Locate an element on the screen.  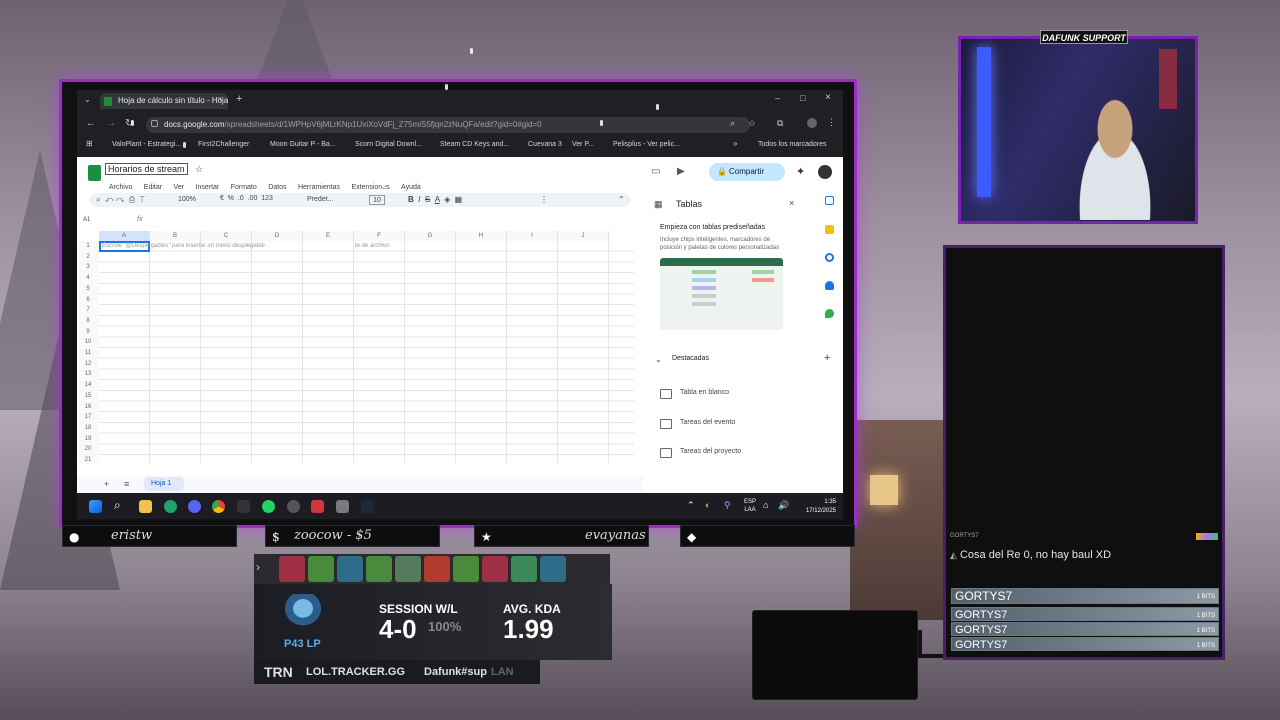
maps-icon is located at coordinates (829, 313).